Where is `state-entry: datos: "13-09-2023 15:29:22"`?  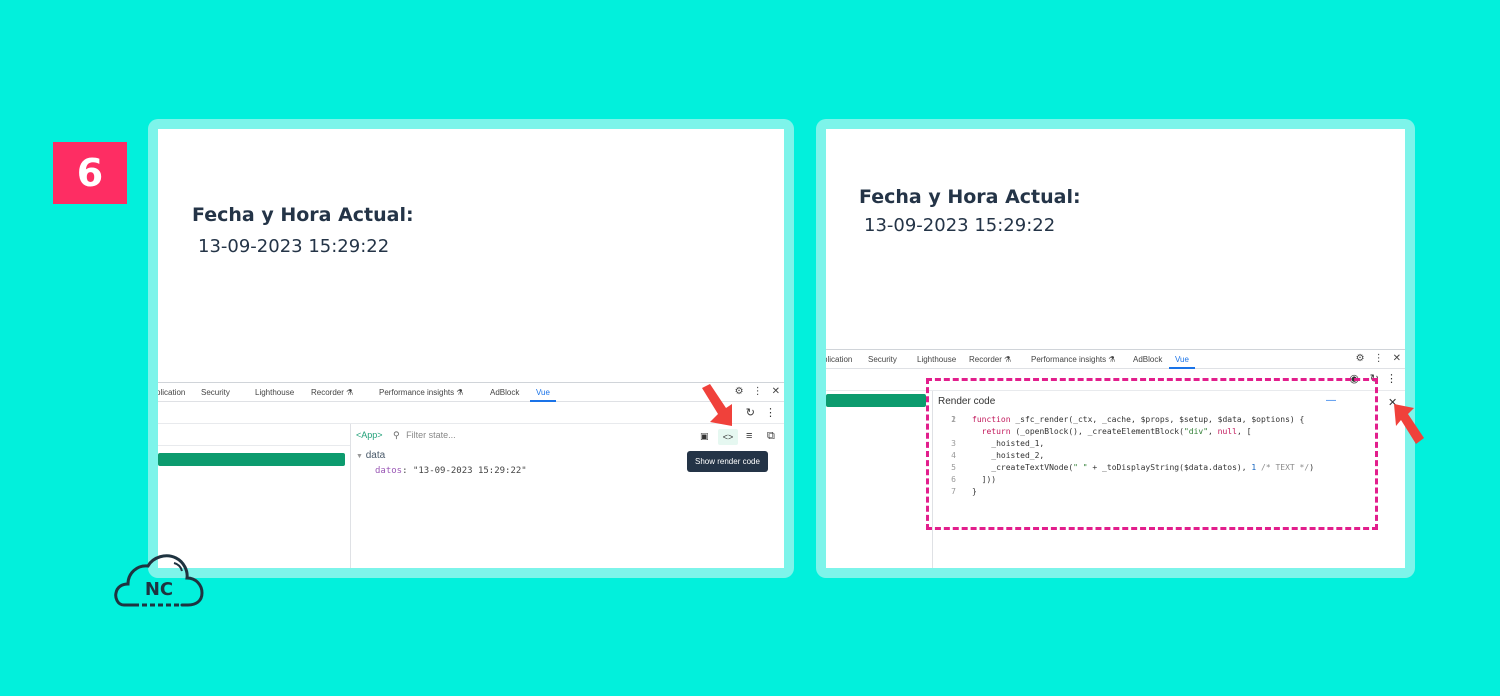
state-entry: datos: "13-09-2023 15:29:22" is located at coordinates (451, 471).